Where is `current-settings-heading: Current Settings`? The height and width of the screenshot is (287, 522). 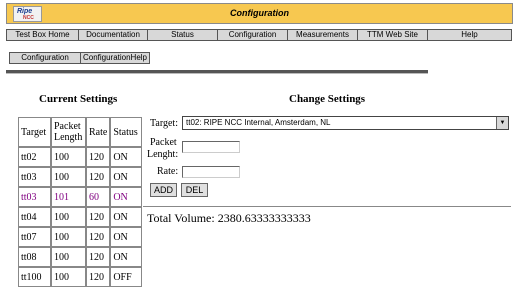 current-settings-heading: Current Settings is located at coordinates (78, 99).